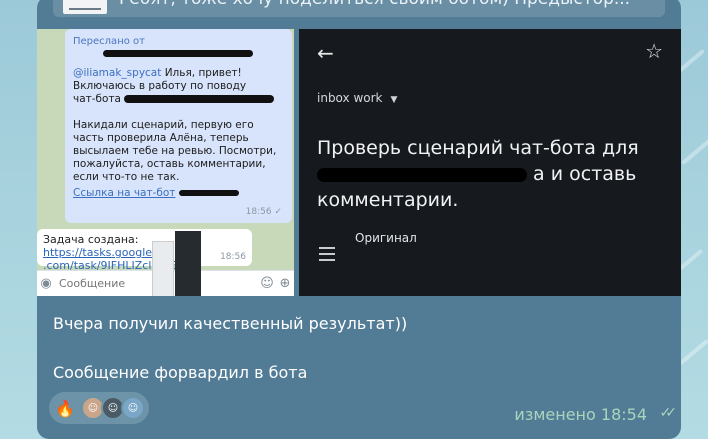 Image resolution: width=708 pixels, height=439 pixels. I want to click on task-link: https://tasks.google, so click(97, 252).